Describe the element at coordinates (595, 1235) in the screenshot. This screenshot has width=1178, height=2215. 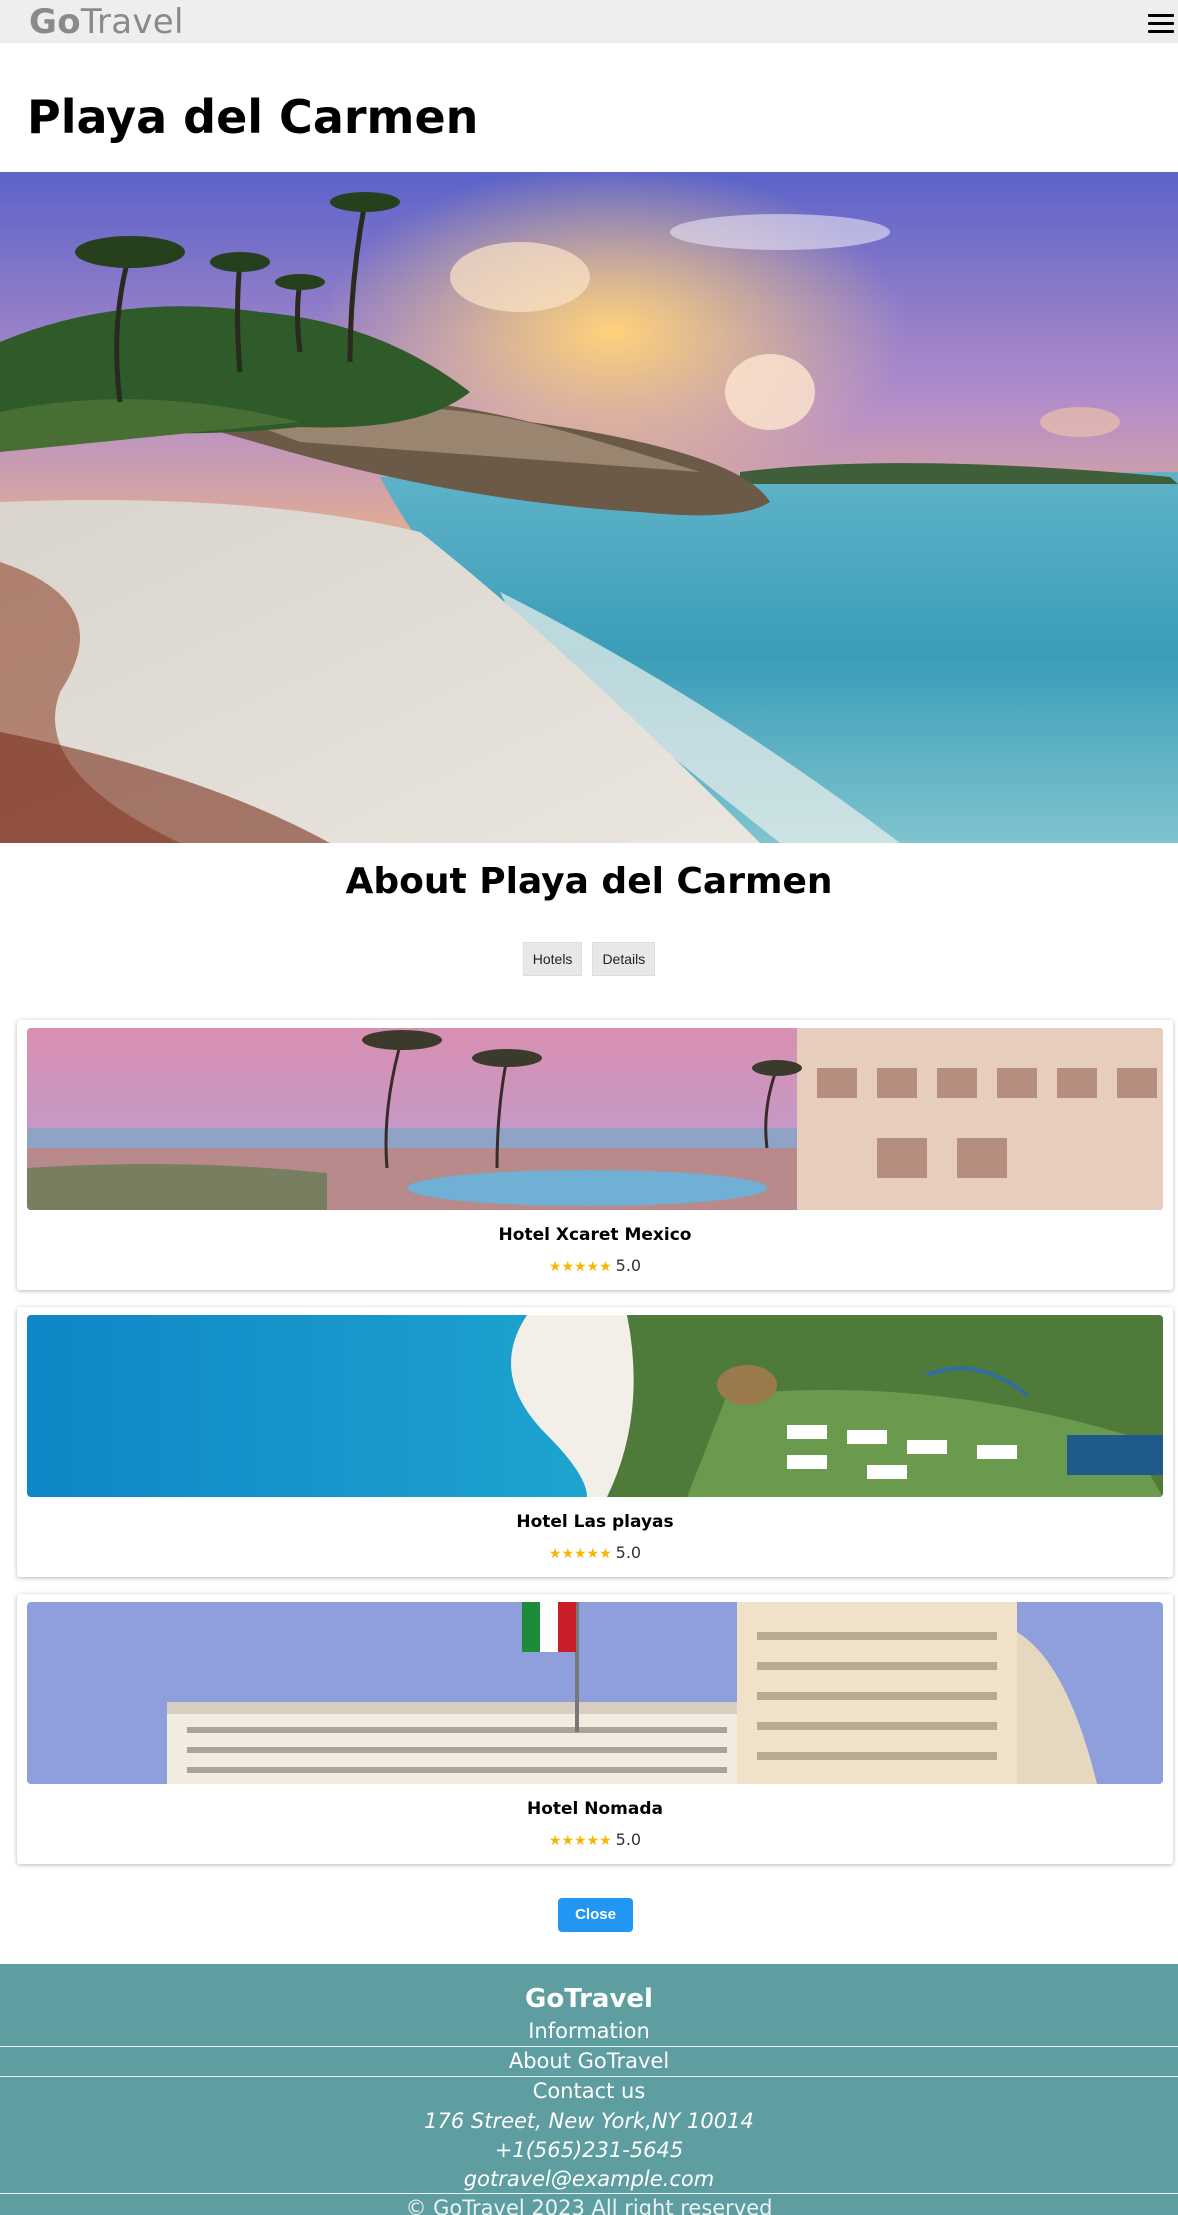
I see `hotel-name: Hotel Xcaret Mexico` at that location.